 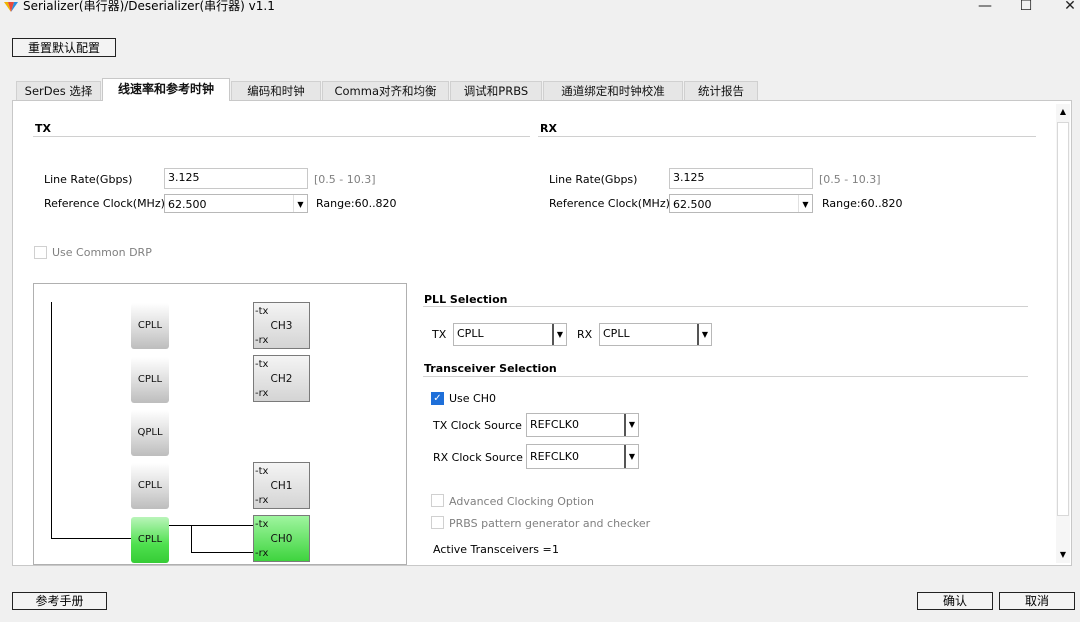 What do you see at coordinates (510, 334) in the screenshot?
I see `pll-tx-select: CPLL ▼` at bounding box center [510, 334].